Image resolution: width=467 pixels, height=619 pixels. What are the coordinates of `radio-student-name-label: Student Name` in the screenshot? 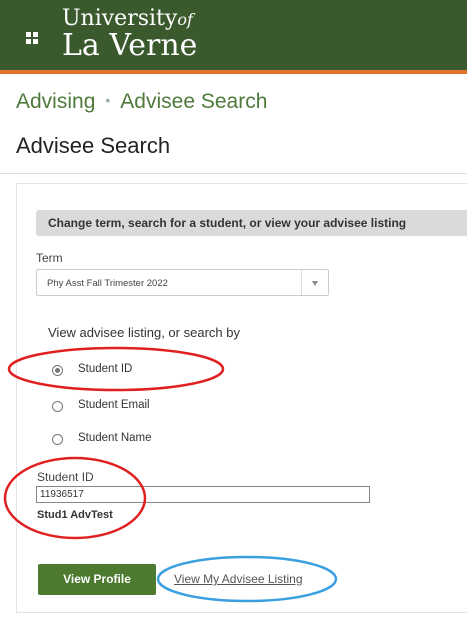 It's located at (115, 438).